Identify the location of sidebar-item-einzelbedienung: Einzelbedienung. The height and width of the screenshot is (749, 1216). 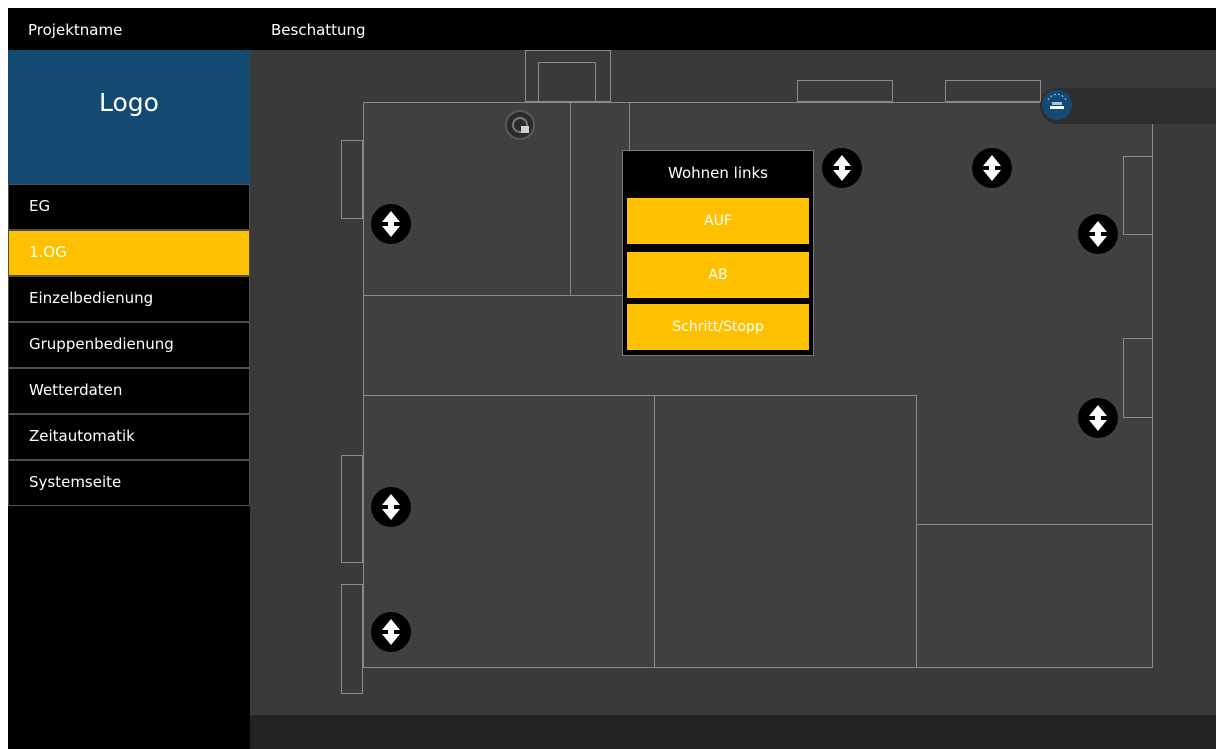
(129, 299).